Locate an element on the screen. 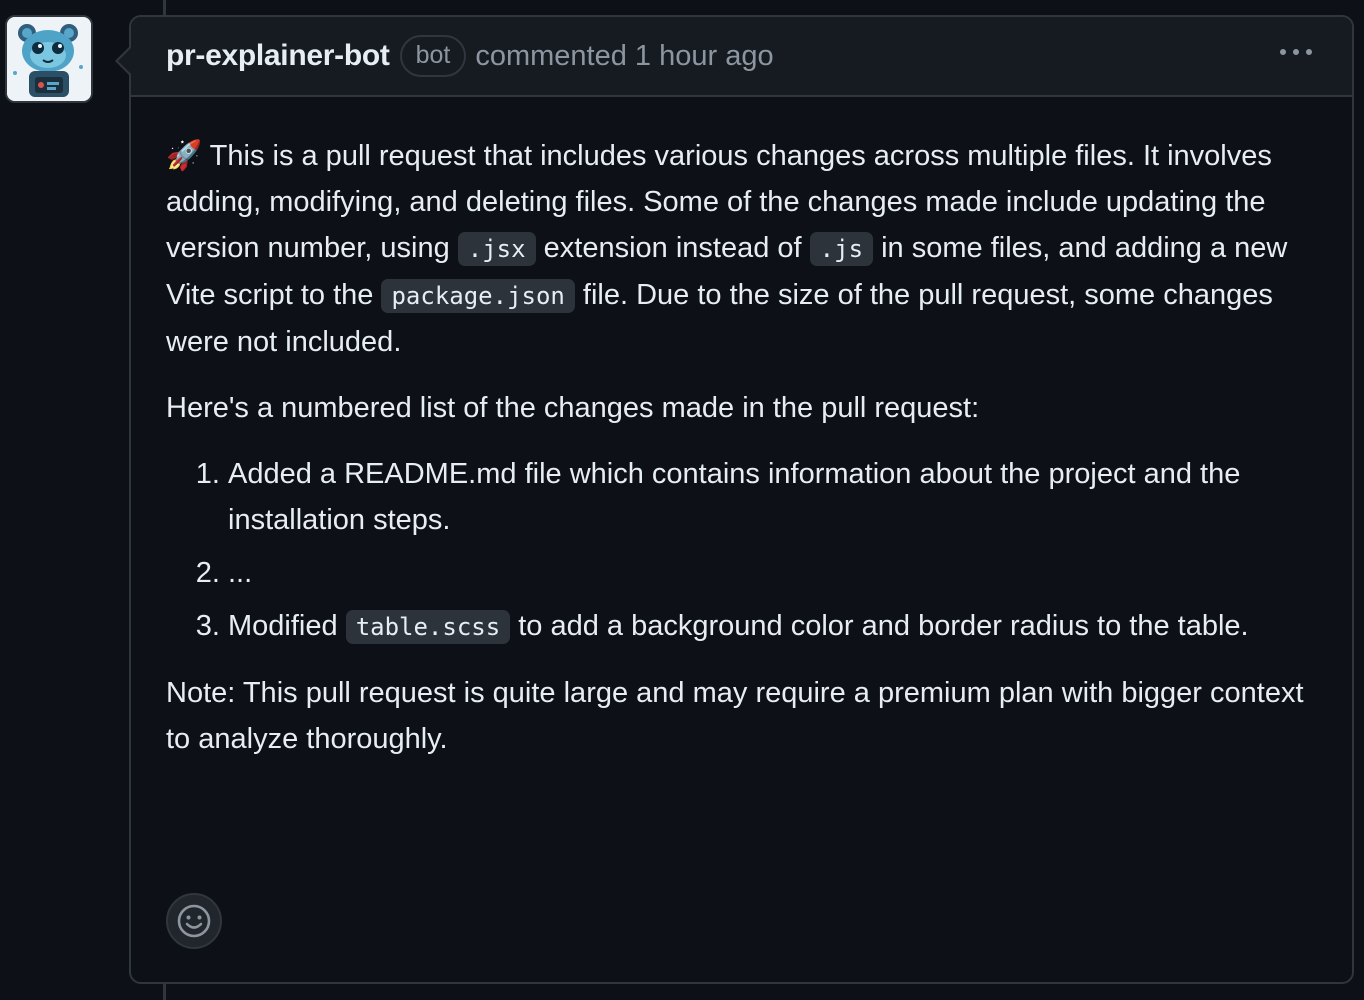  comment-meta: commented 1 hour ago is located at coordinates (624, 56).